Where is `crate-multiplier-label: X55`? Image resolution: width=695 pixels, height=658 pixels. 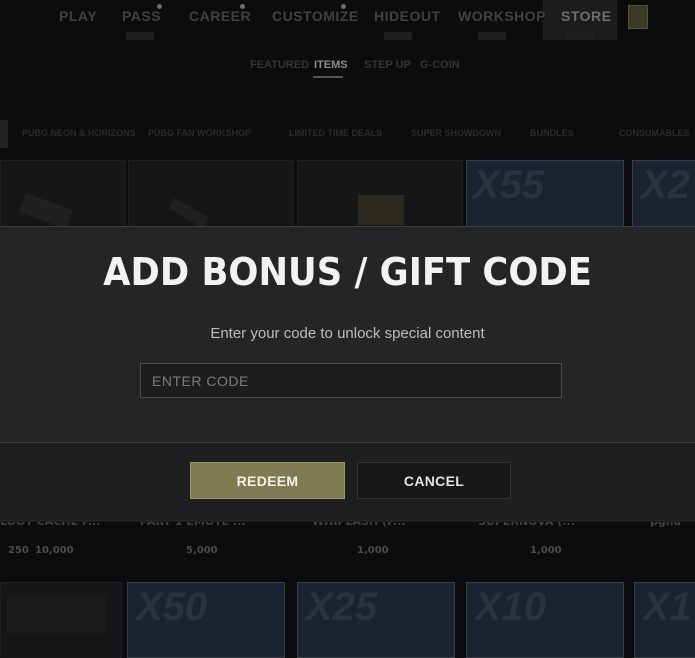 crate-multiplier-label: X55 is located at coordinates (509, 185).